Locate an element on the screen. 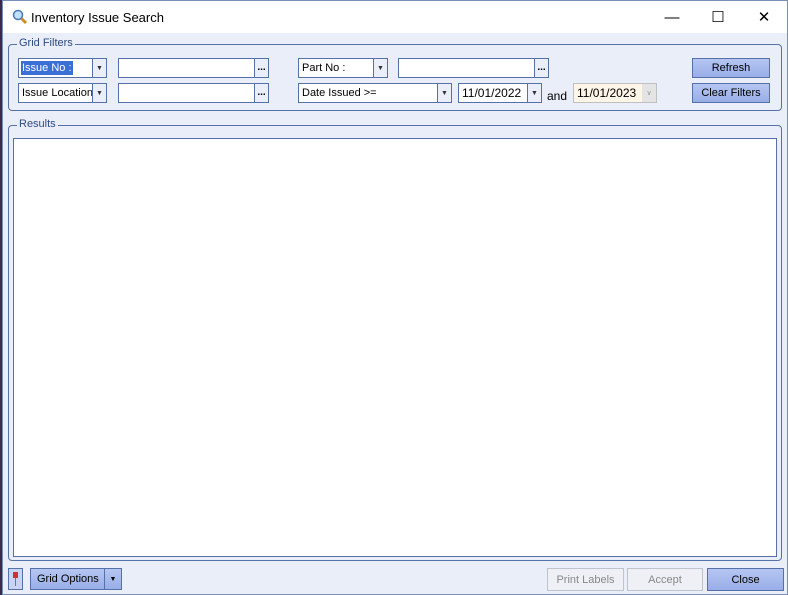 This screenshot has height=595, width=788. pin-icon is located at coordinates (15, 579).